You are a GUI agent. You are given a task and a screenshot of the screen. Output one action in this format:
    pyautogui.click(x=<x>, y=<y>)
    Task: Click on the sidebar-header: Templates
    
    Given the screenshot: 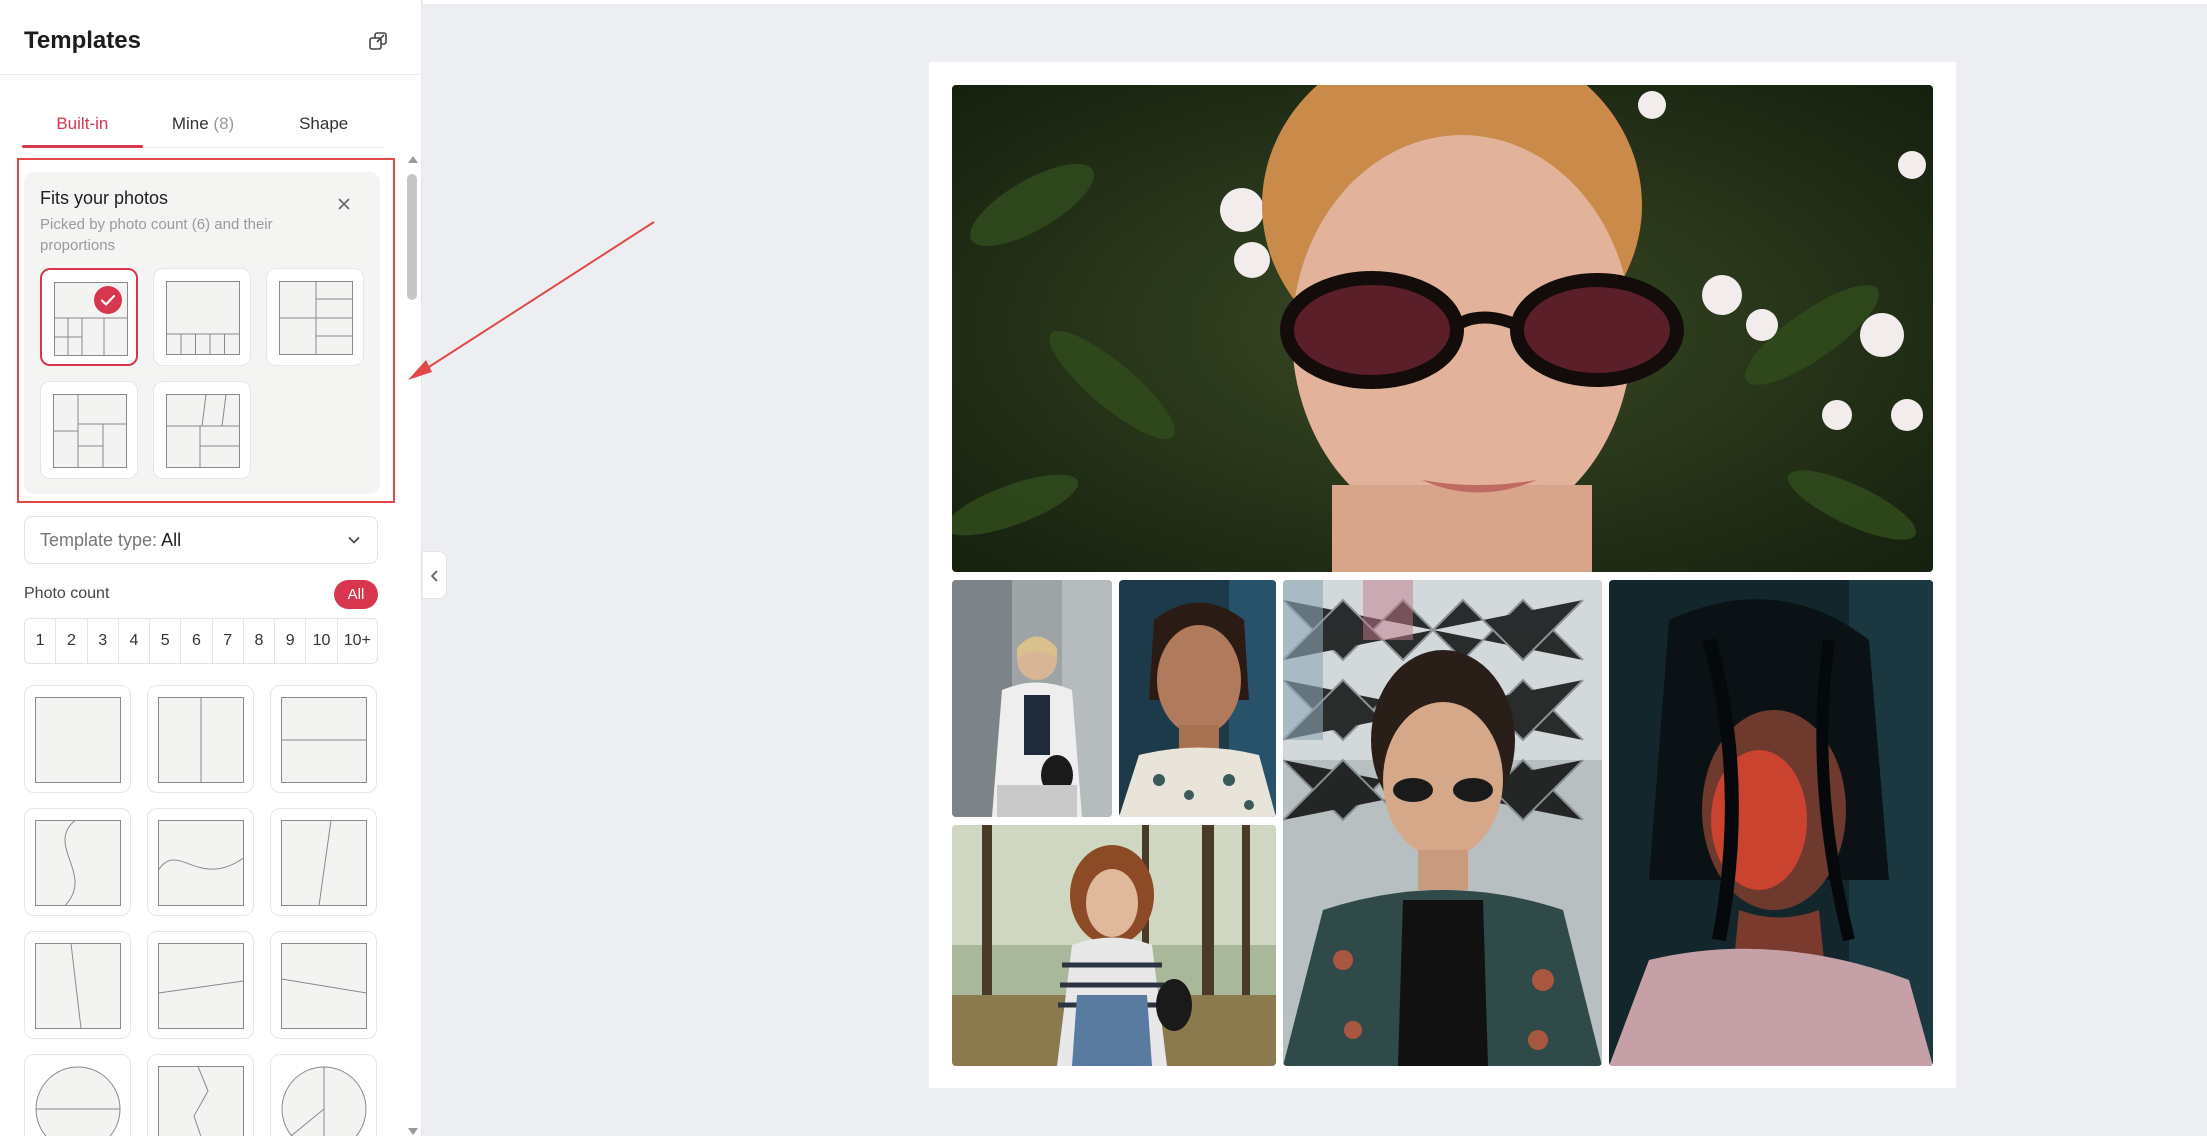 What is the action you would take?
    pyautogui.click(x=211, y=41)
    